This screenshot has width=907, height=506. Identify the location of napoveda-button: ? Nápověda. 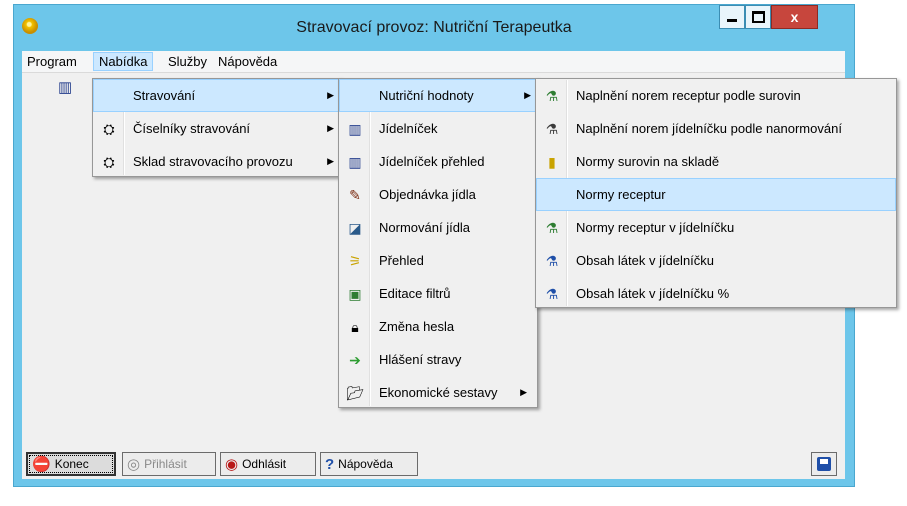
(369, 464).